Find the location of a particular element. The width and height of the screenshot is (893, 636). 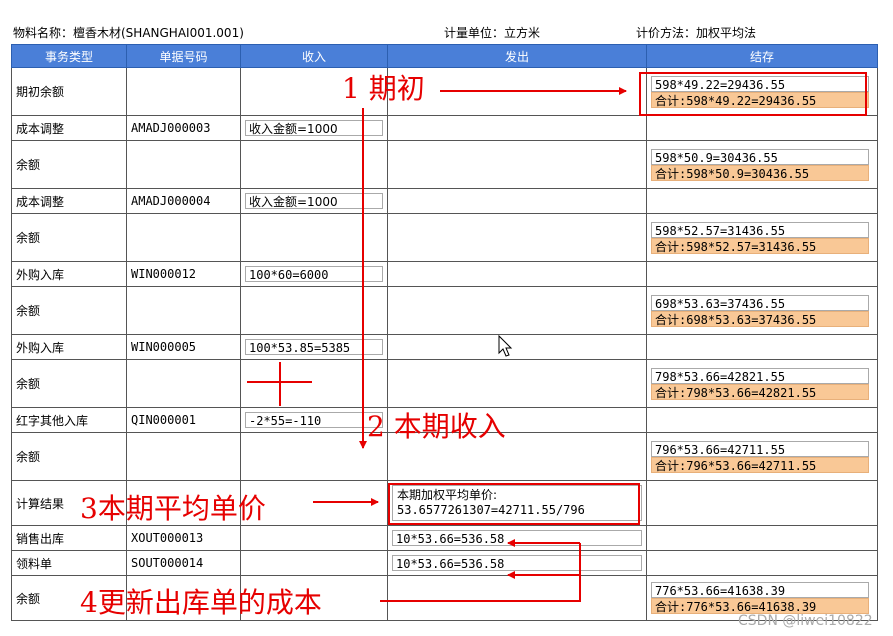

row-balance: 798*53.66=42821.55 合计:798*53.66=42821.55 is located at coordinates (762, 383).